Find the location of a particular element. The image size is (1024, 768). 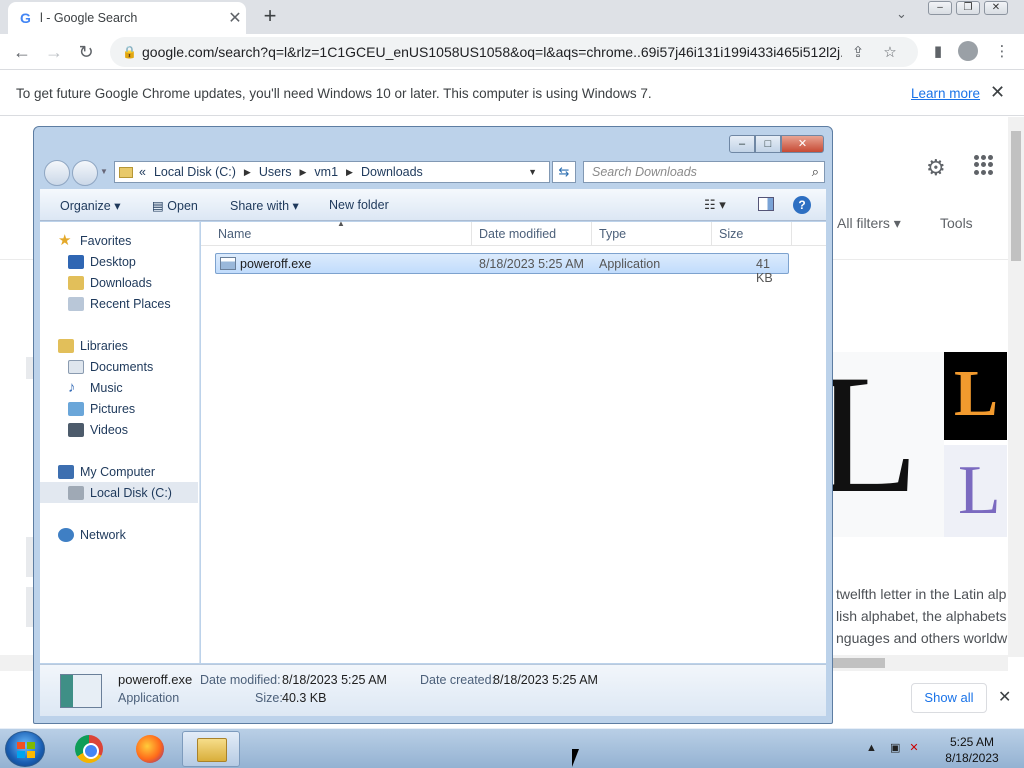

ornate-letter-image: L is located at coordinates (975, 491).